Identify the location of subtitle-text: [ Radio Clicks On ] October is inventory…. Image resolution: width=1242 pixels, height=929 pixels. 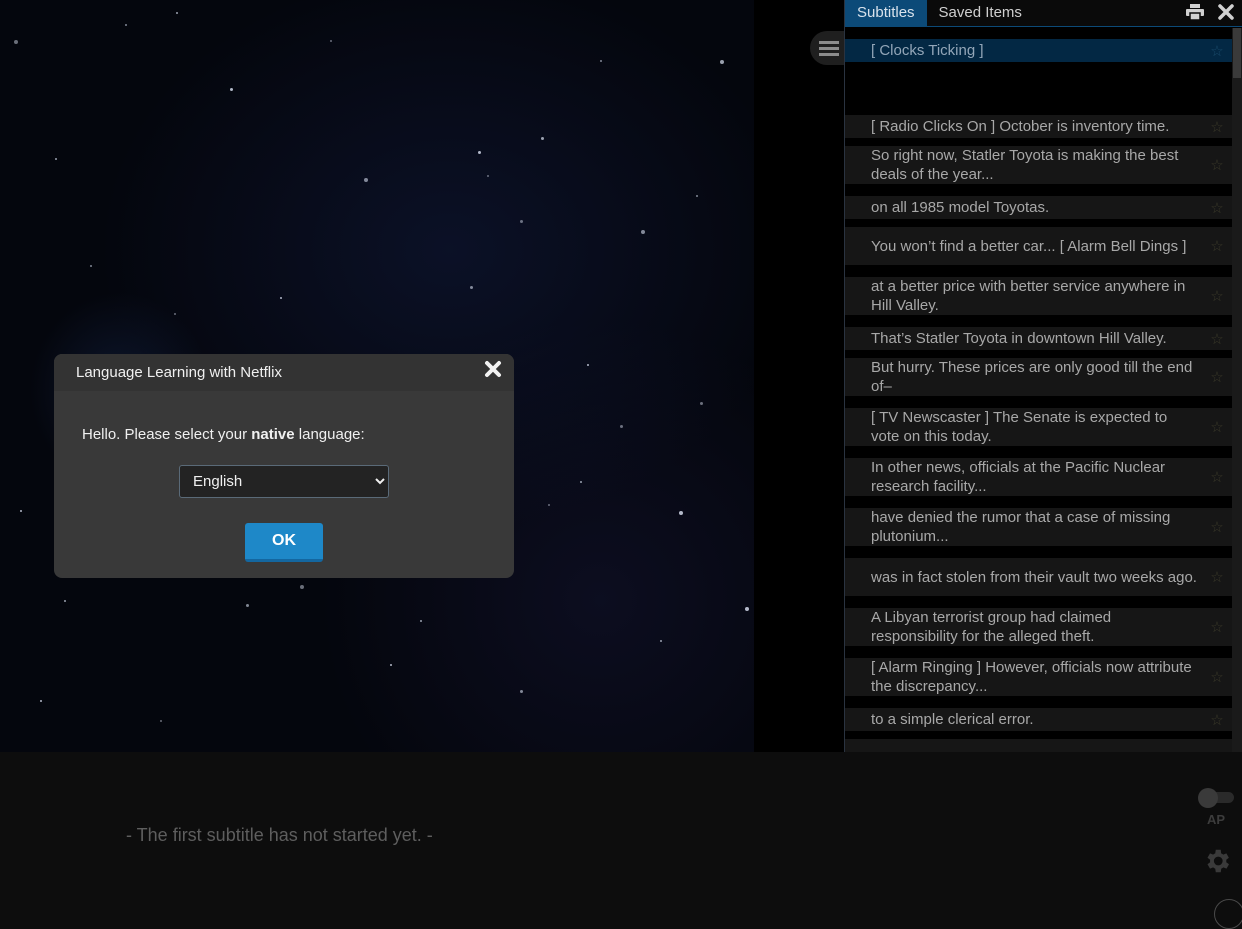
(1020, 126).